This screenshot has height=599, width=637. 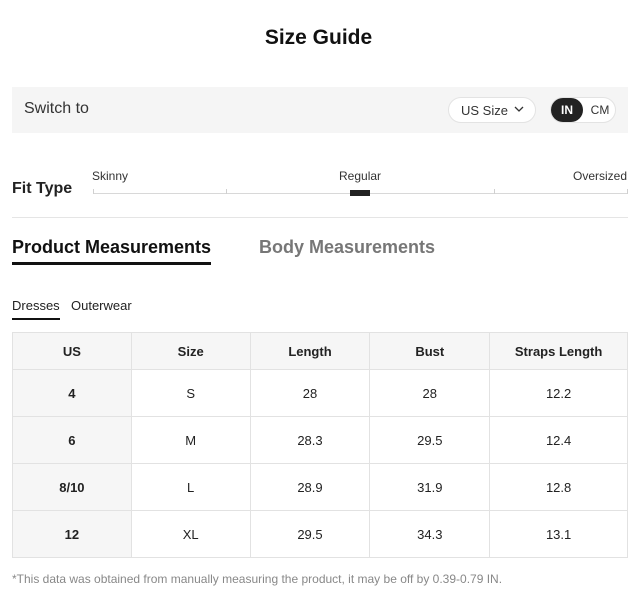 What do you see at coordinates (112, 251) in the screenshot?
I see `tab-product-measurements: Product Measurements` at bounding box center [112, 251].